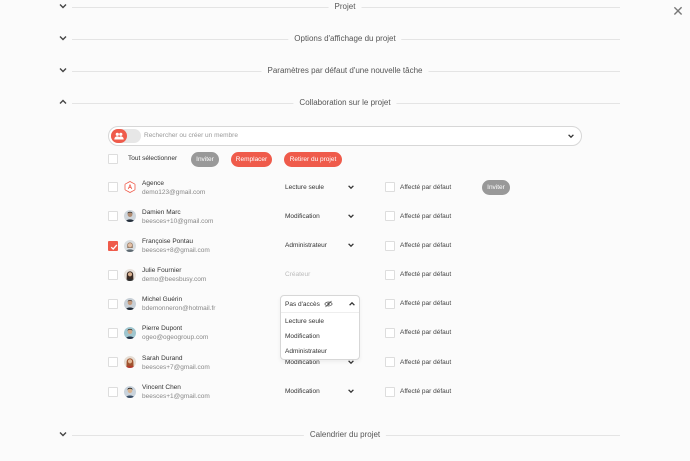 The width and height of the screenshot is (690, 461). I want to click on role-dropdown-selected: Pas d'accès, so click(320, 304).